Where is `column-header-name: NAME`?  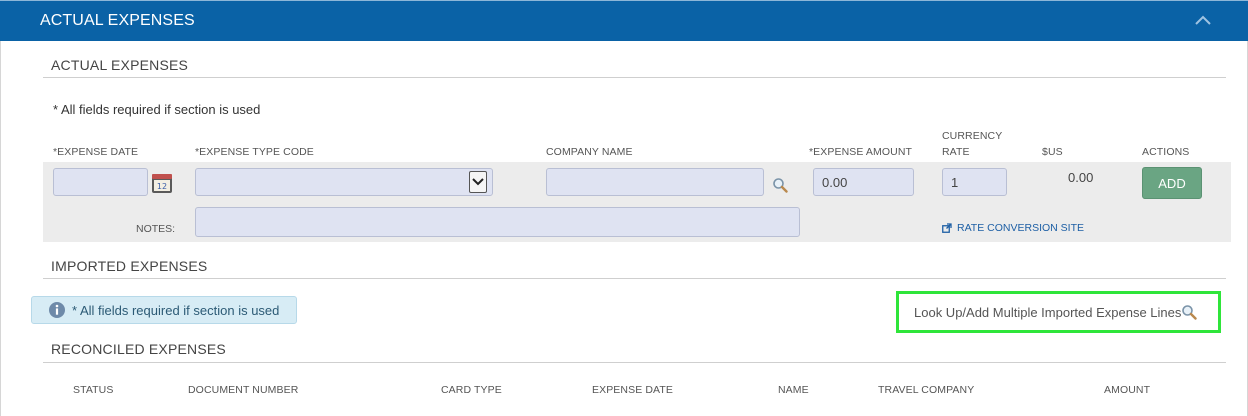
column-header-name: NAME is located at coordinates (793, 390).